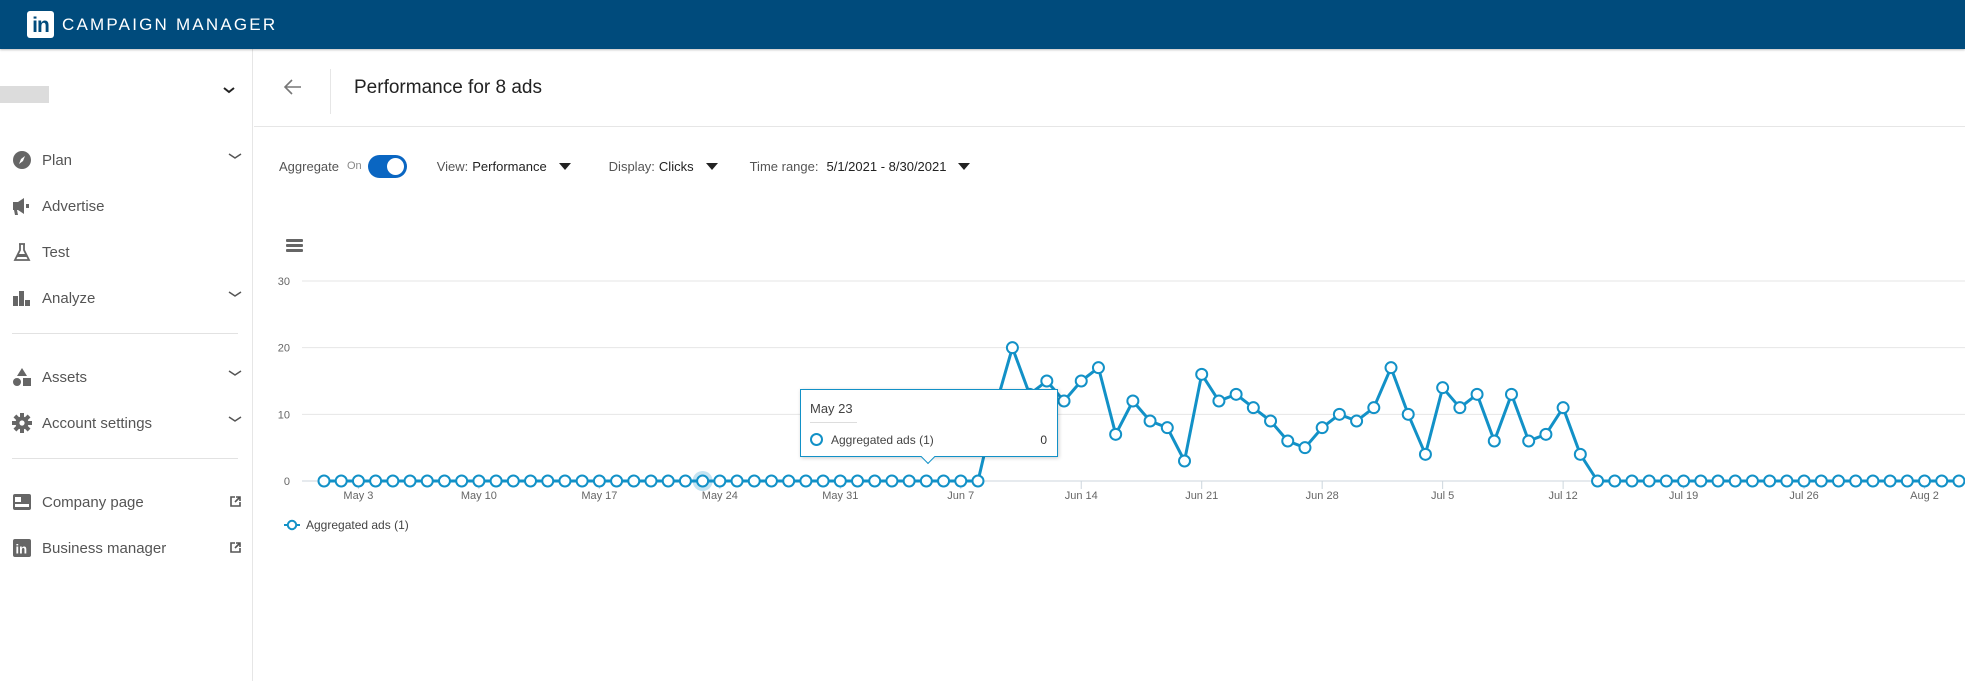 This screenshot has width=1965, height=681. Describe the element at coordinates (127, 548) in the screenshot. I see `sidebar-item-business-manager: in Business manager` at that location.